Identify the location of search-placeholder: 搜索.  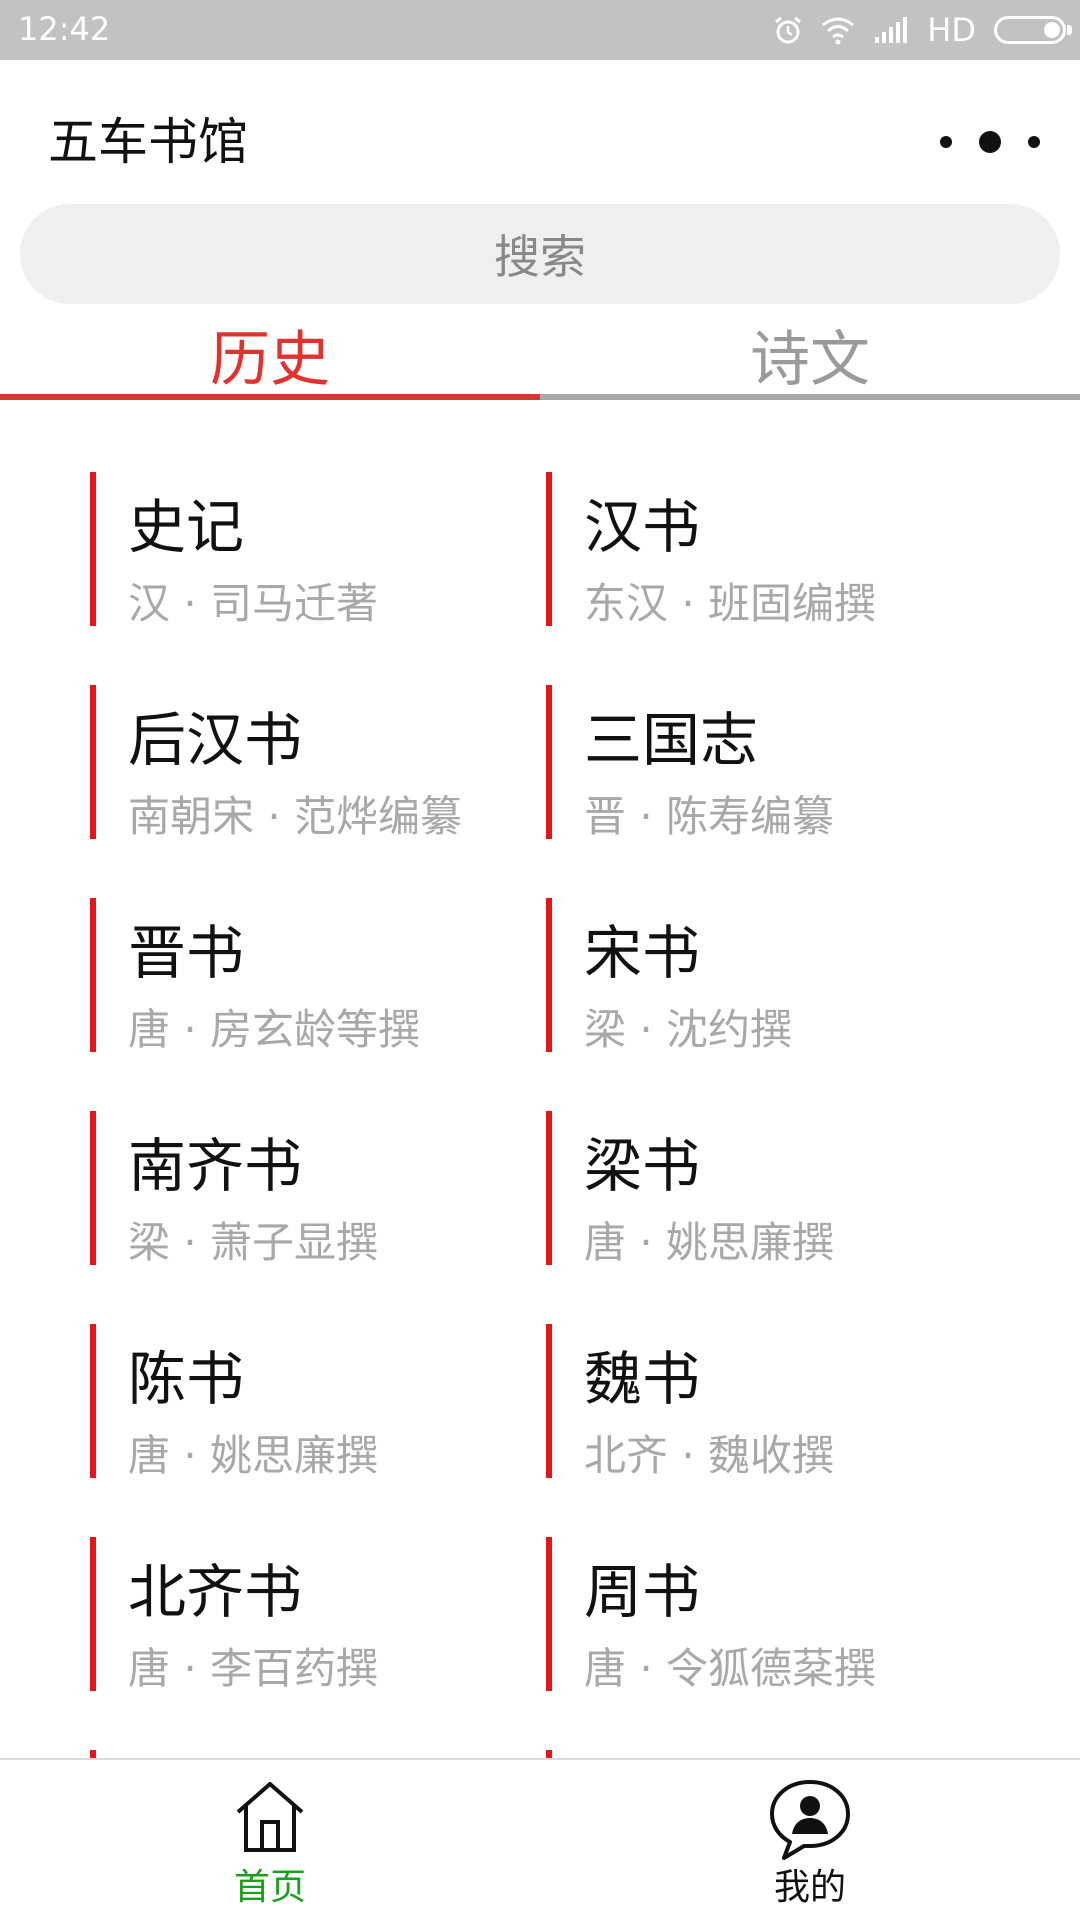
(540, 257).